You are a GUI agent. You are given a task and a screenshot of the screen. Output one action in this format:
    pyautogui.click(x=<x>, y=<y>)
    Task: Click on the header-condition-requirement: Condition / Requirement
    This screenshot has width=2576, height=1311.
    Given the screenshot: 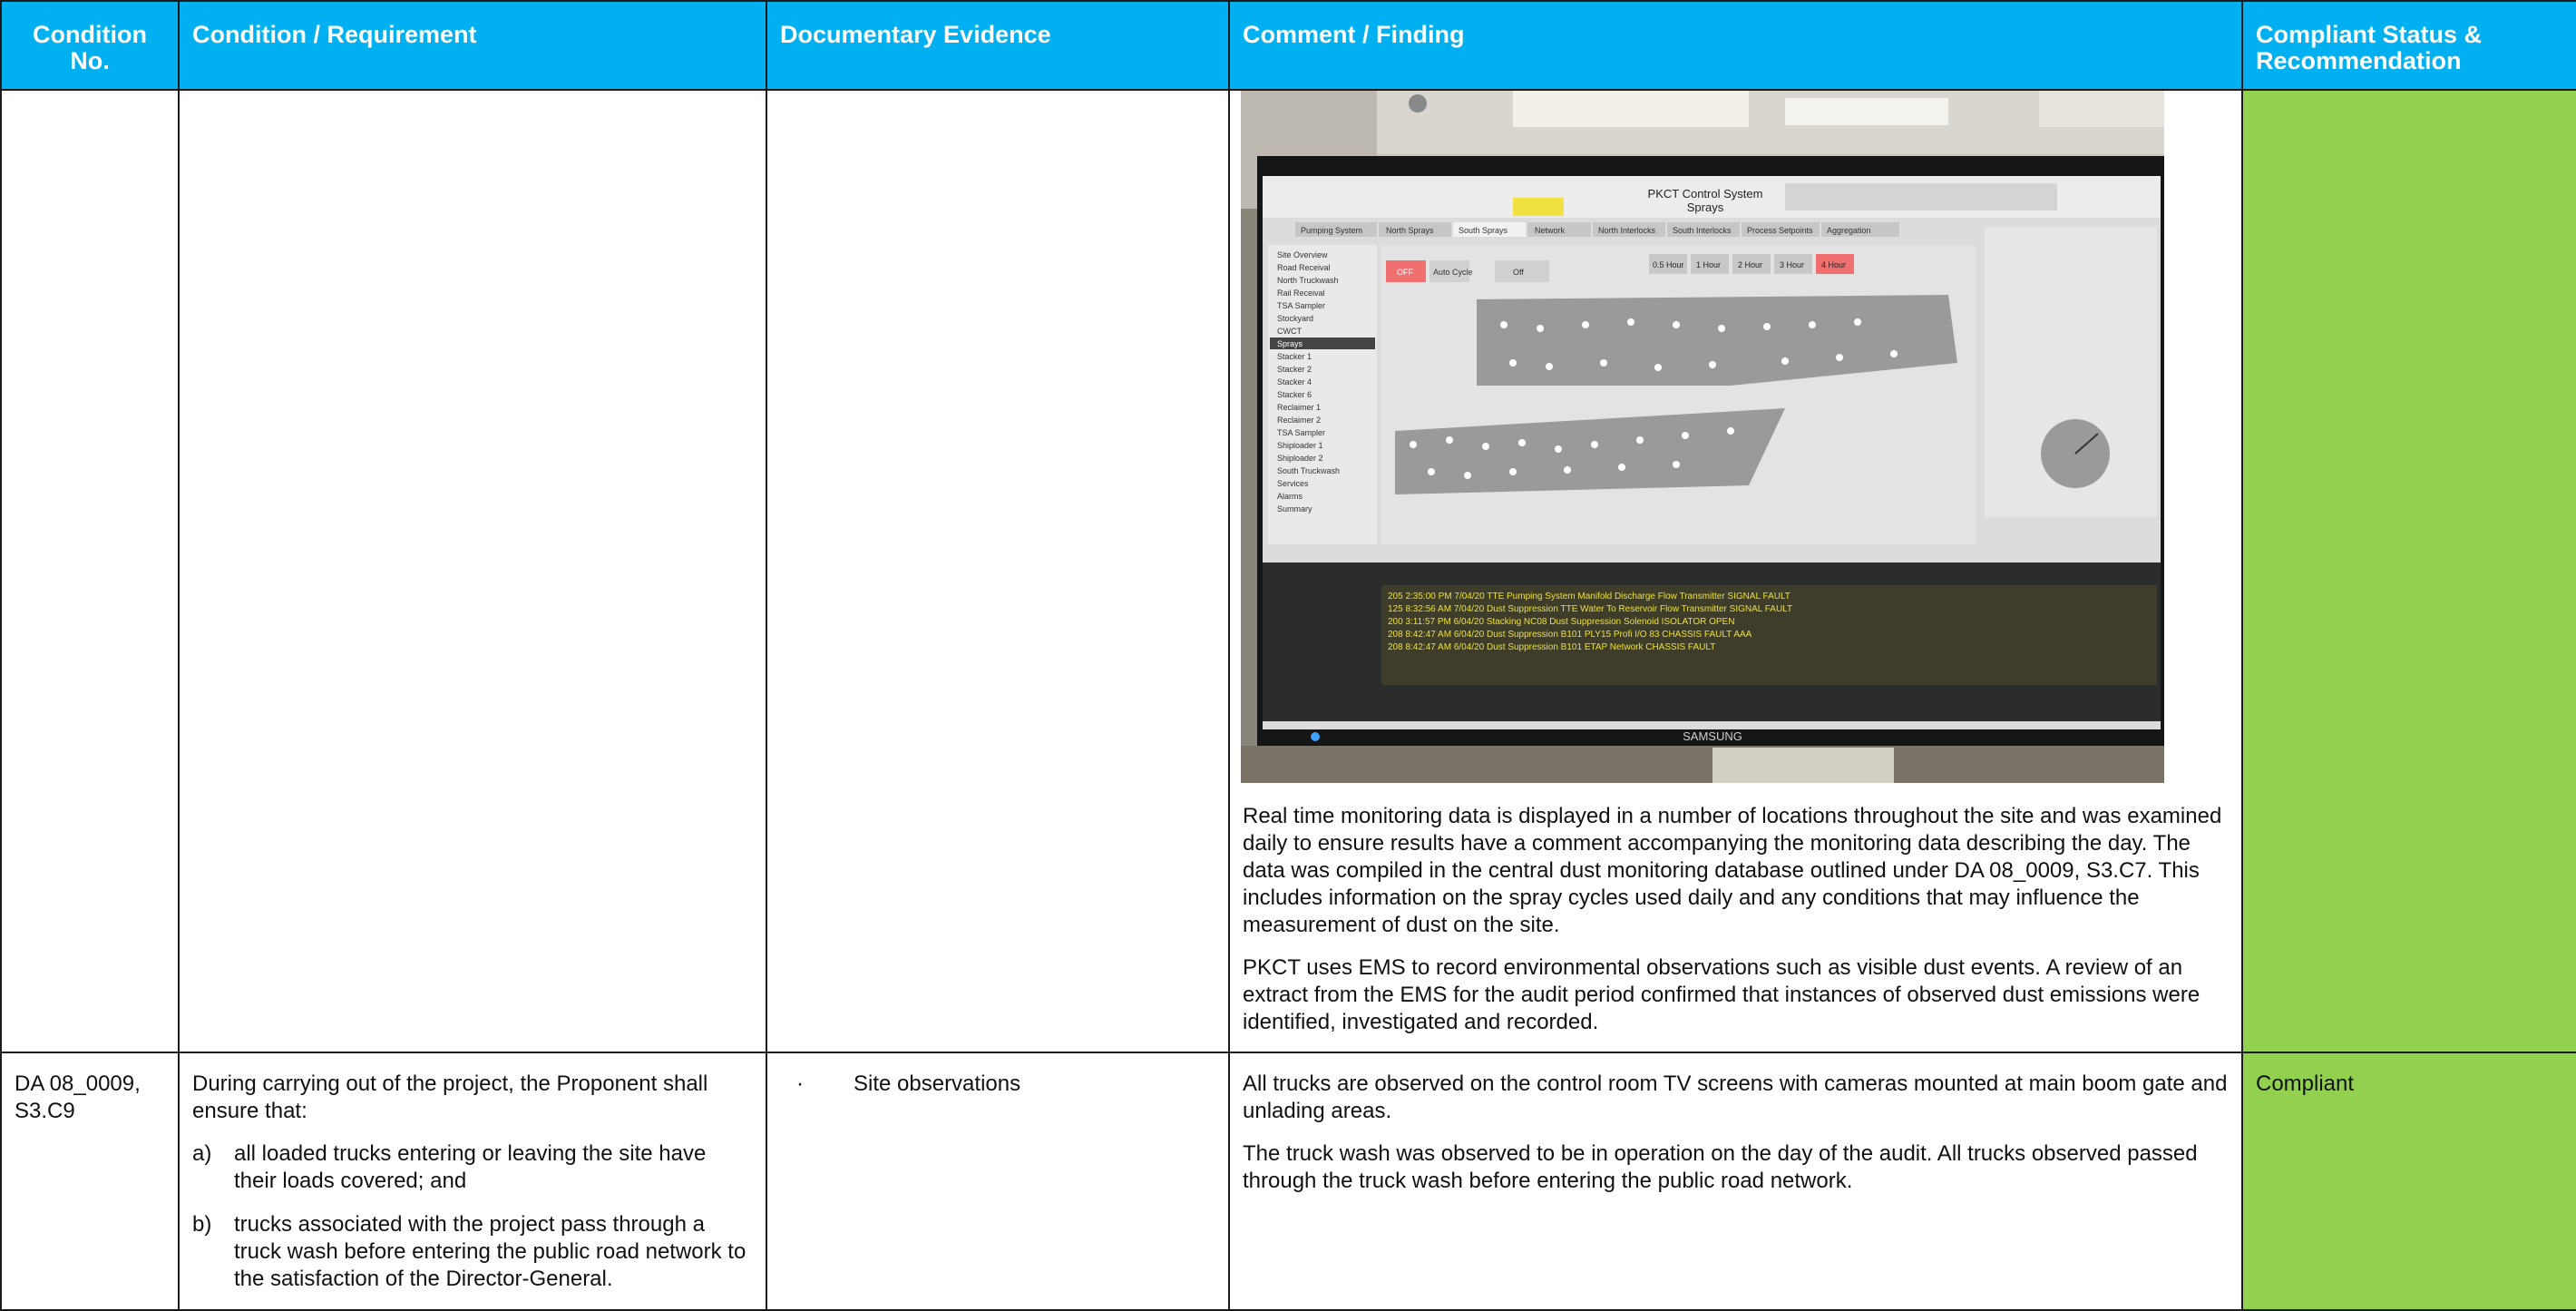 What is the action you would take?
    pyautogui.click(x=472, y=45)
    